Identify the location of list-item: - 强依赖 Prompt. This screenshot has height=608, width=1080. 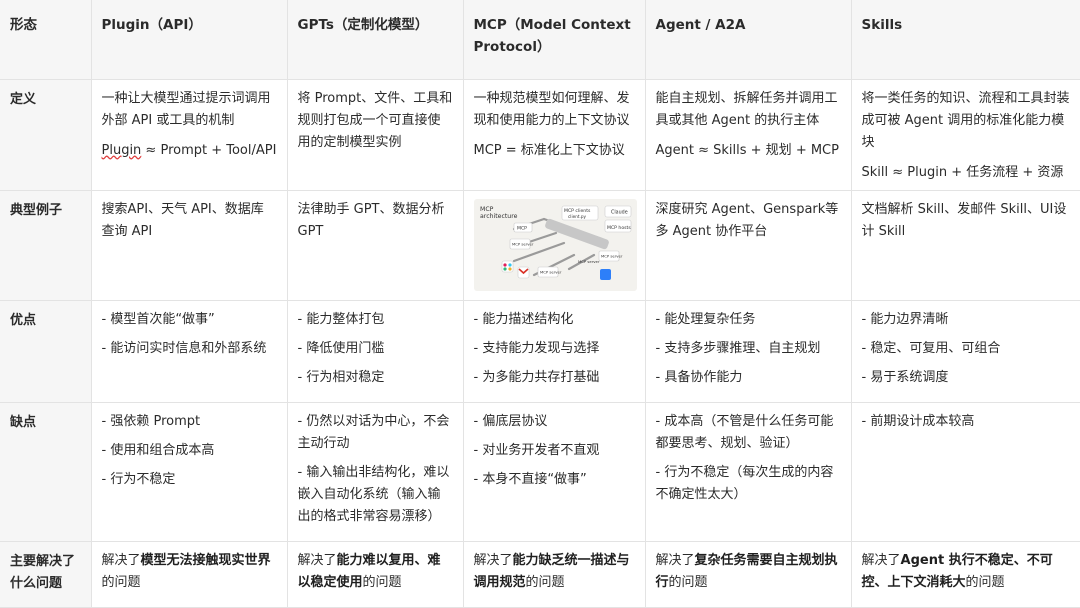
(151, 421).